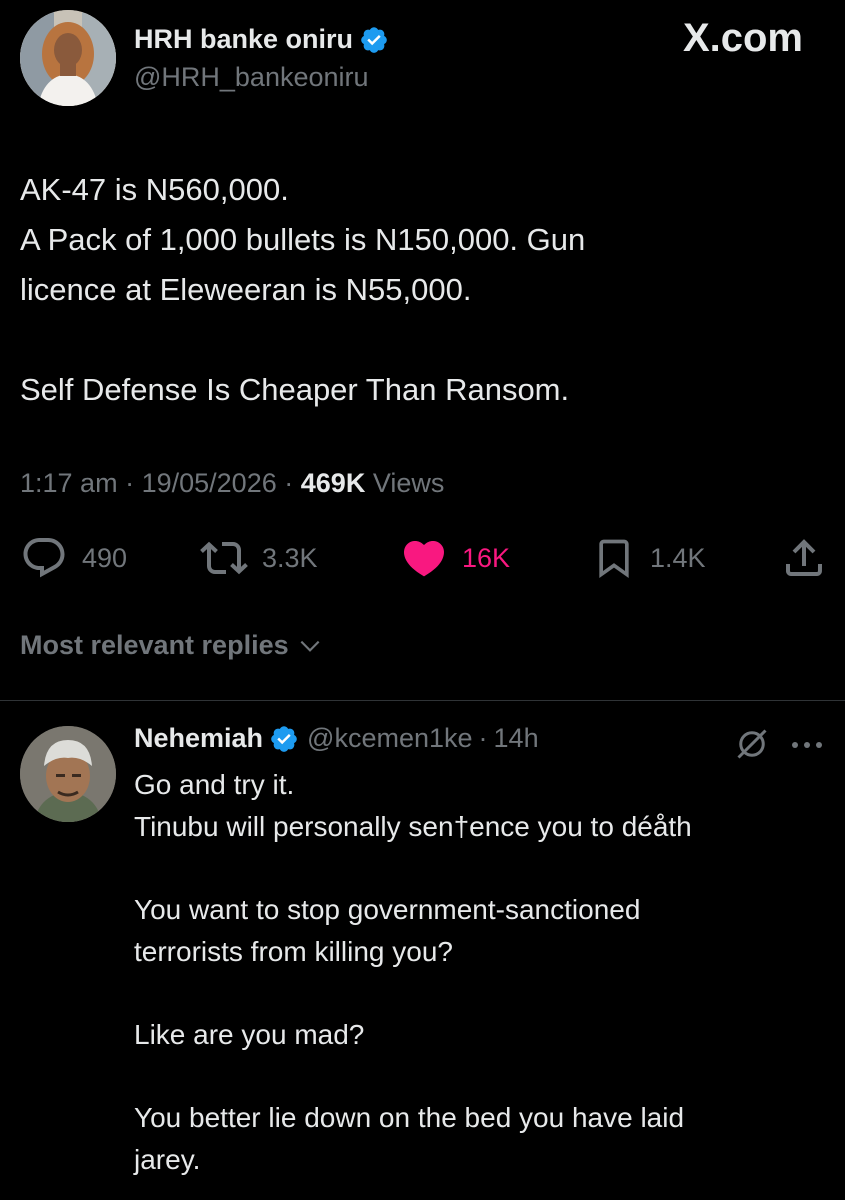 The height and width of the screenshot is (1200, 845). I want to click on reply-line: Like are you mad?, so click(249, 1034).